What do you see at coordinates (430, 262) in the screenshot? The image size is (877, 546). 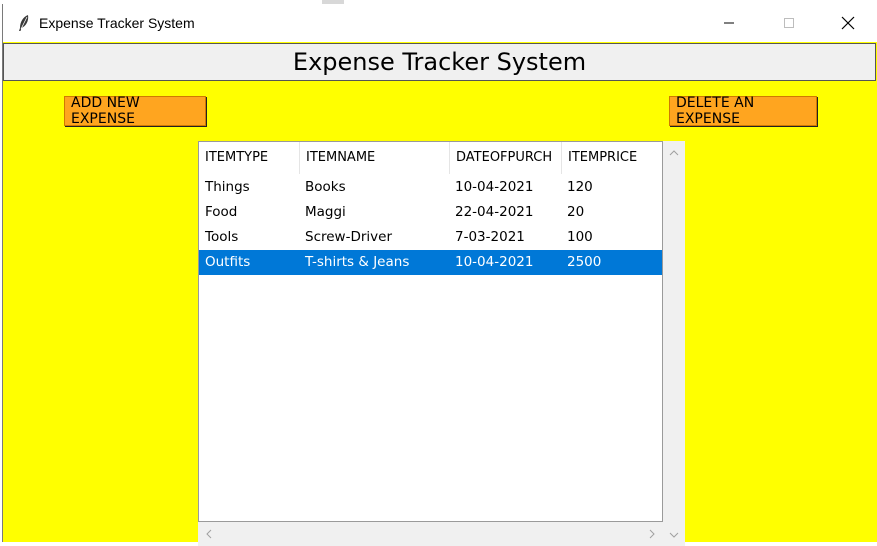 I see `table-row-selected: Outfits T-shirts & Jeans 10-04-2021 2500` at bounding box center [430, 262].